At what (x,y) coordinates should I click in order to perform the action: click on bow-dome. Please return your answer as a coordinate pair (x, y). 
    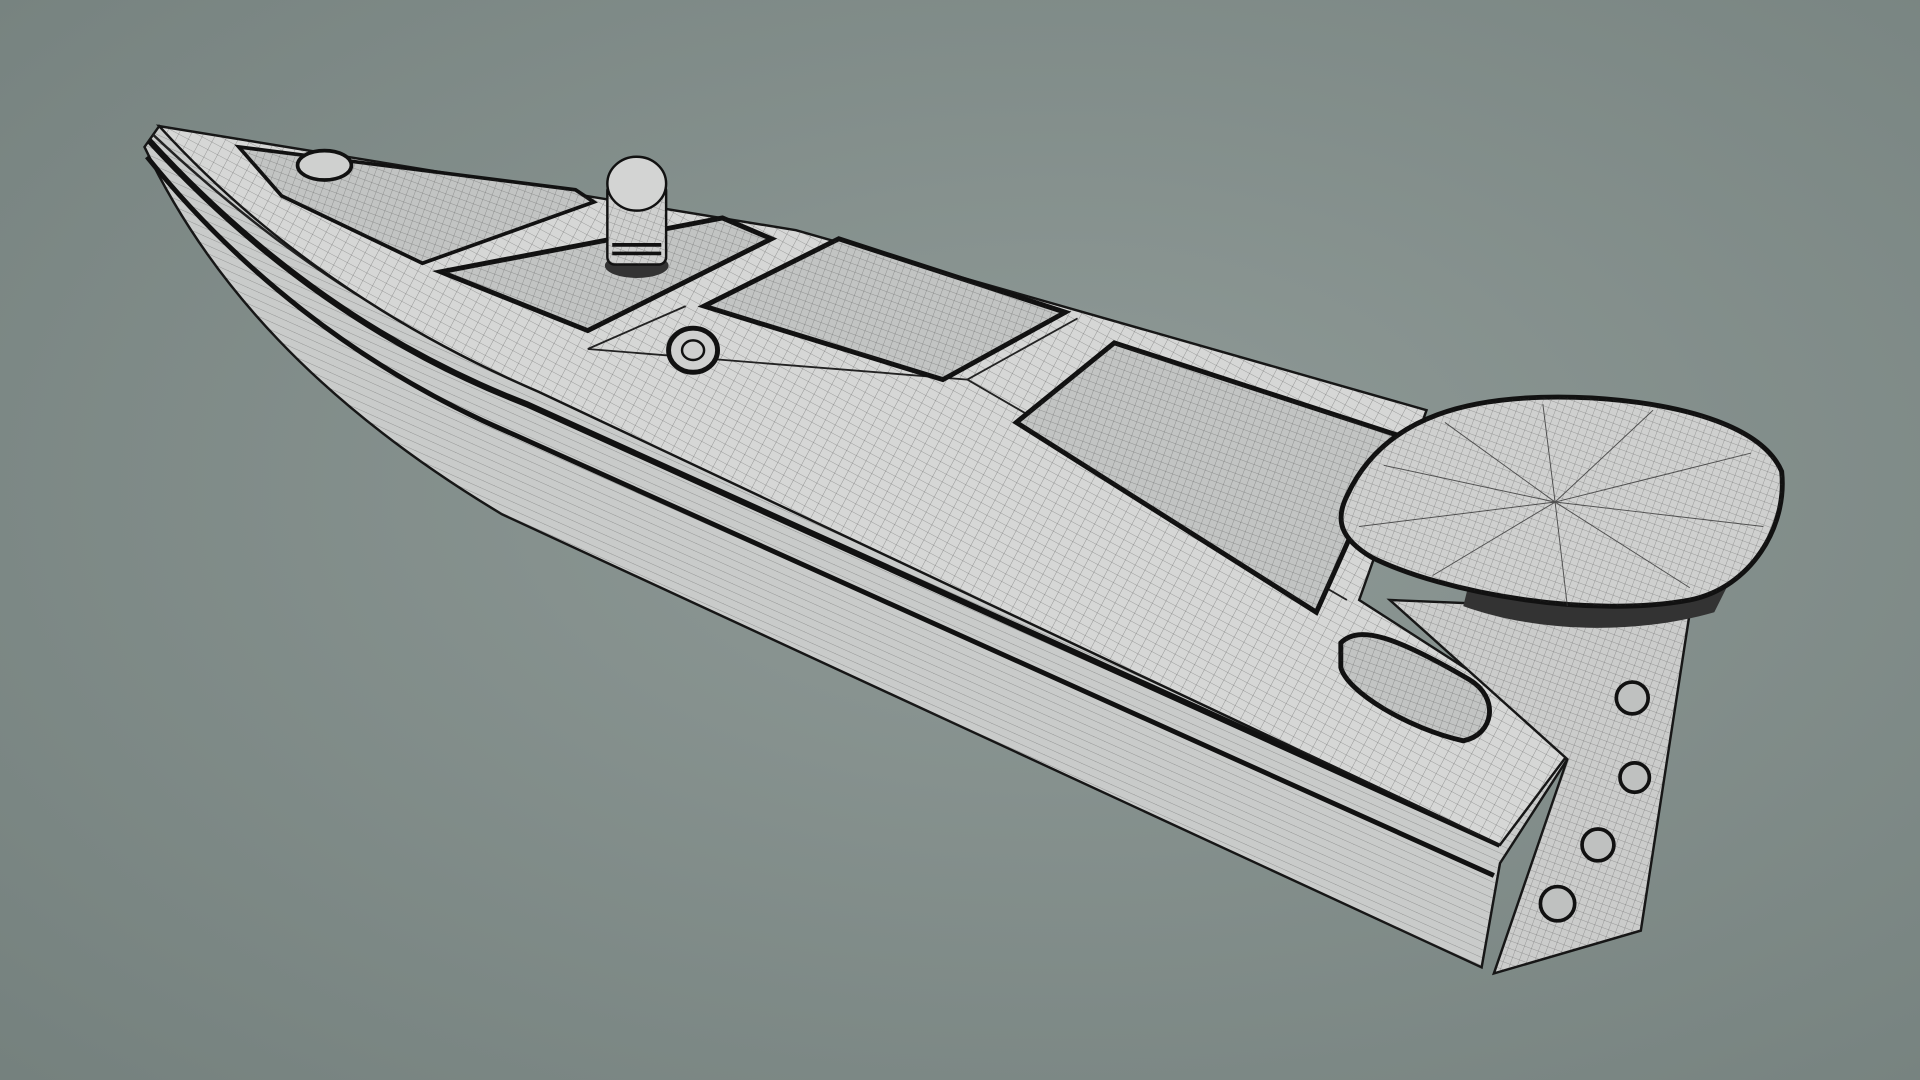
    Looking at the image, I should click on (324, 165).